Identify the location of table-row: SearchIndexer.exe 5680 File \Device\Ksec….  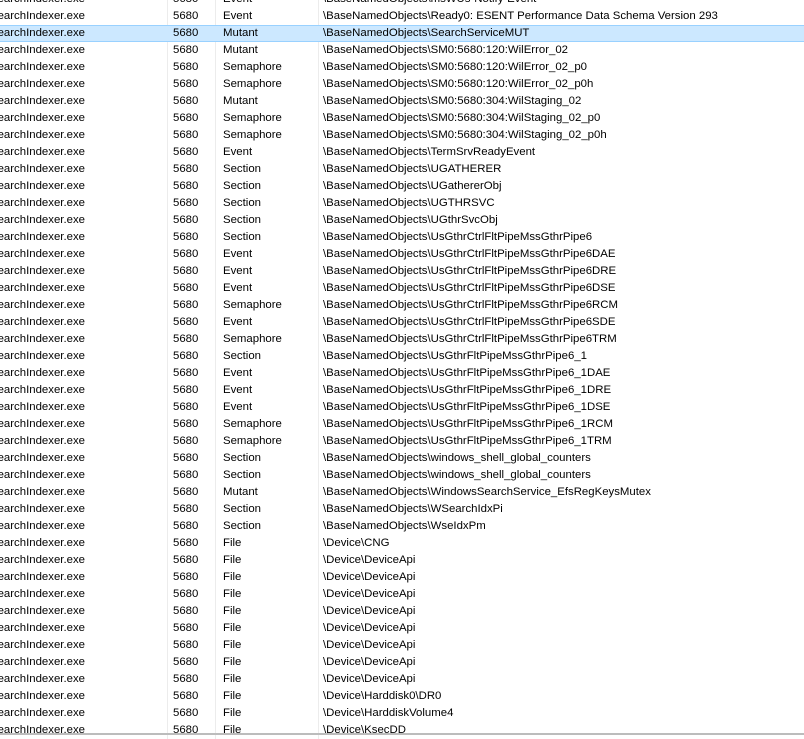
(402, 730).